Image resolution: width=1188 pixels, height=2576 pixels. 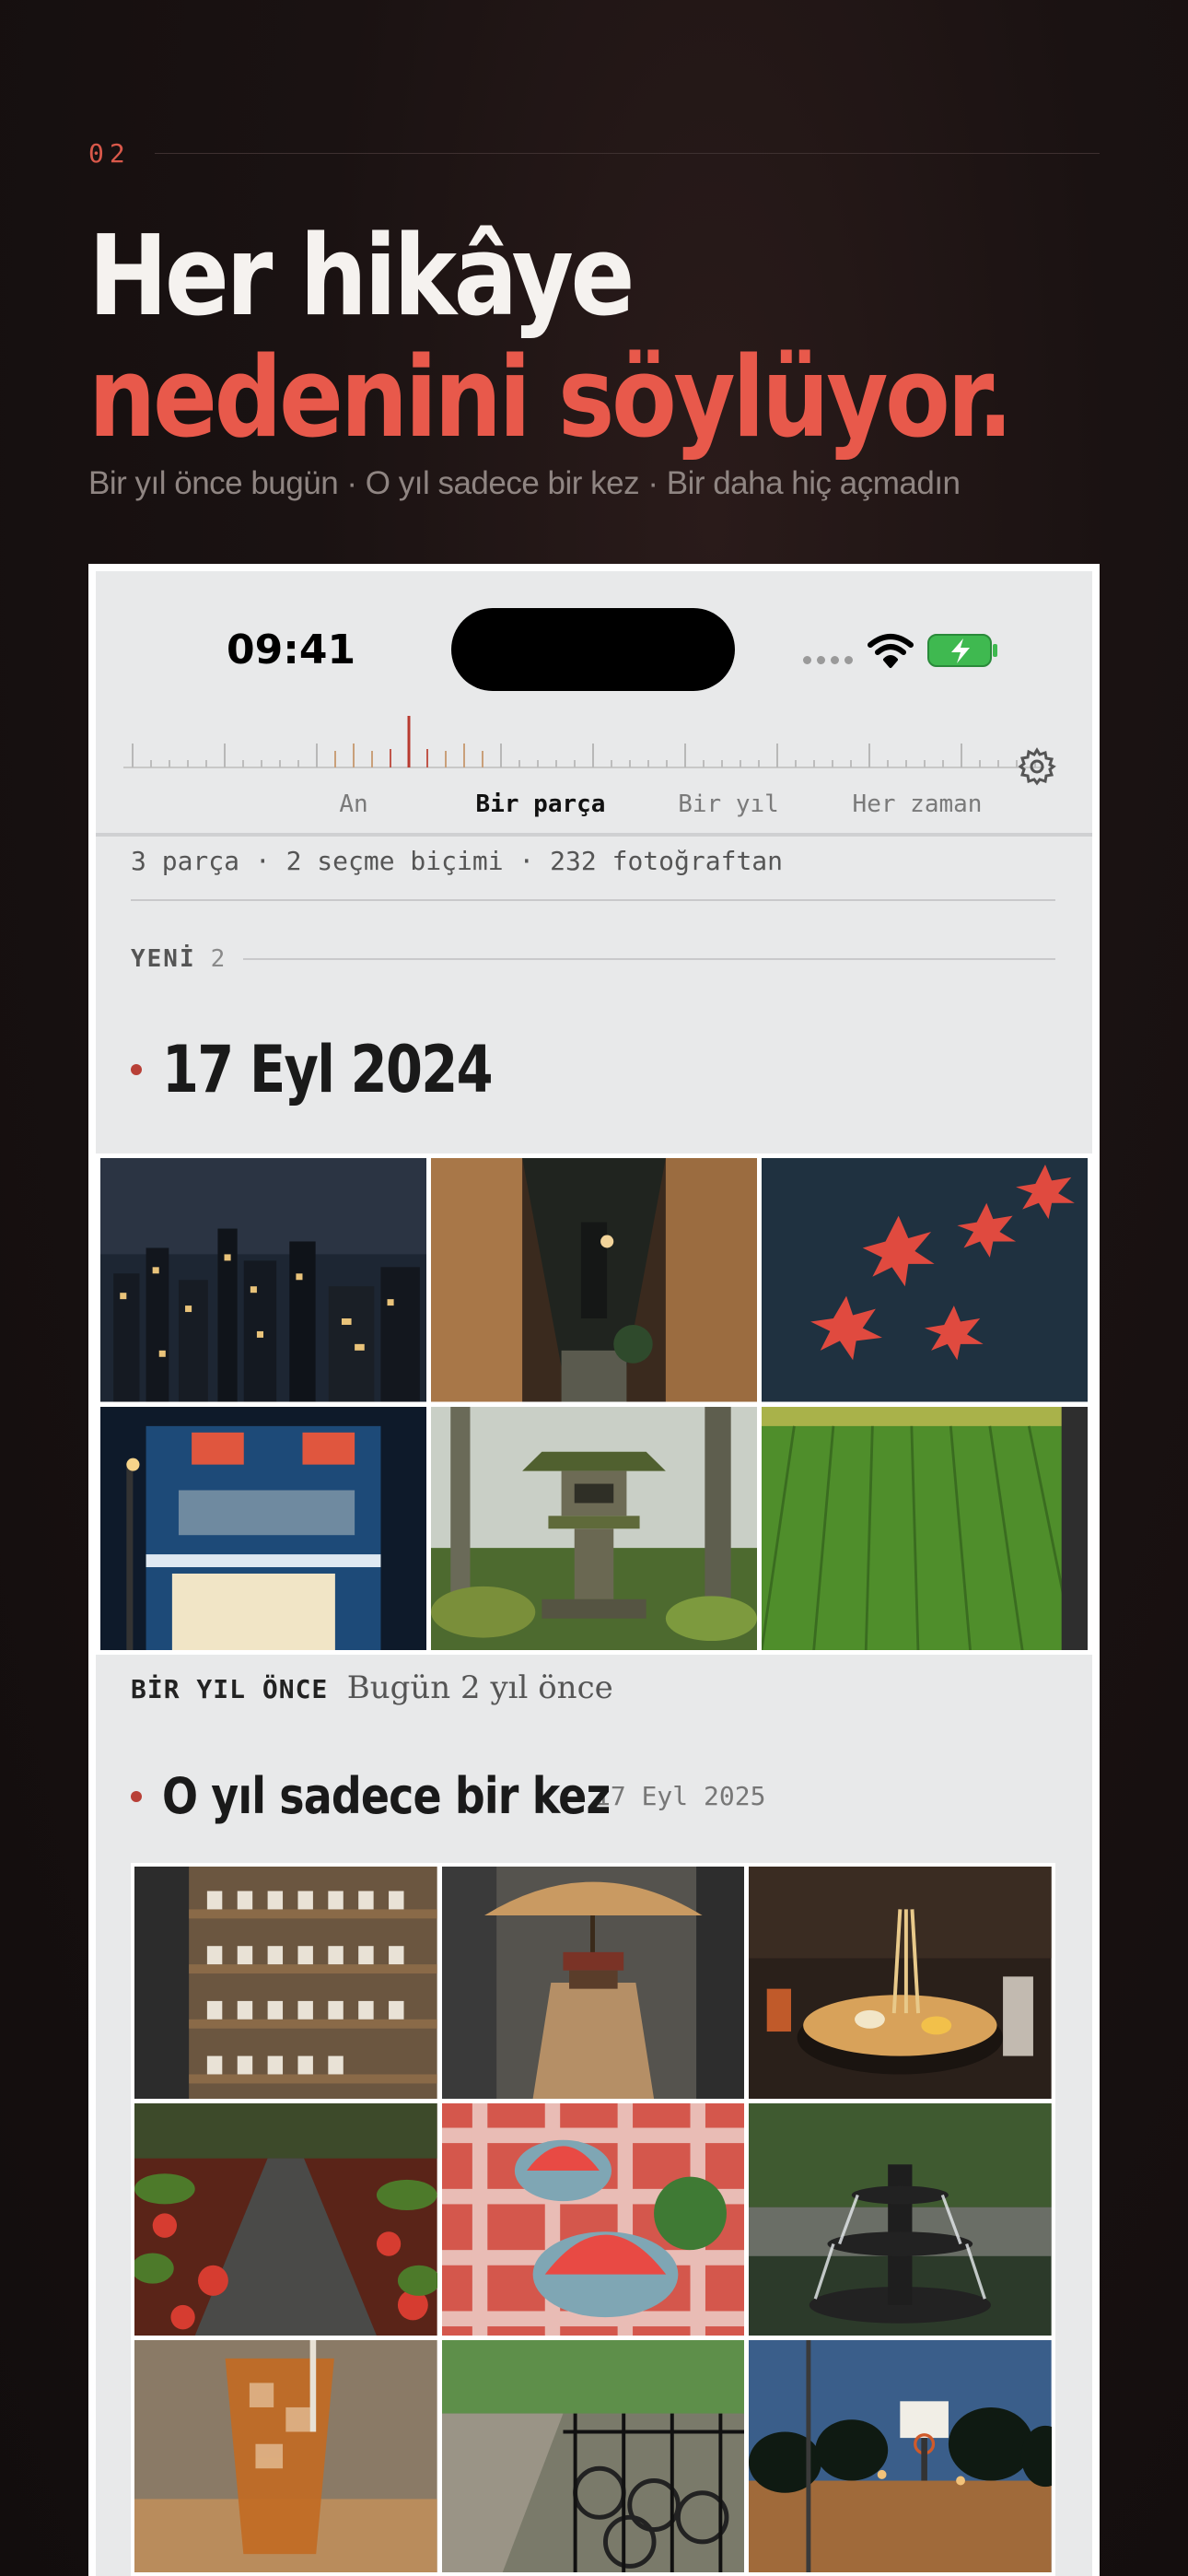 What do you see at coordinates (328, 1069) in the screenshot?
I see `group1-date: 17 Eyl 2024` at bounding box center [328, 1069].